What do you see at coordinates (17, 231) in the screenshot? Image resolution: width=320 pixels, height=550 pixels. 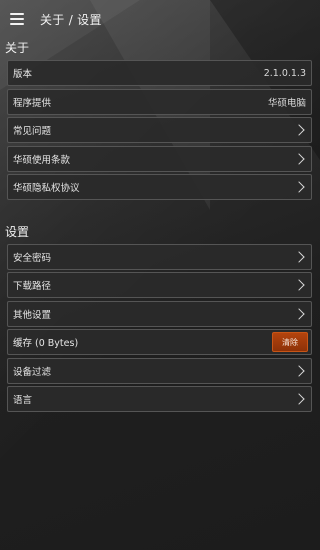 I see `section-header-settings: 设置` at bounding box center [17, 231].